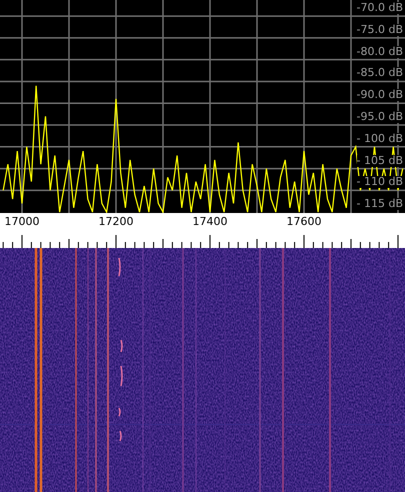  What do you see at coordinates (379, 204) in the screenshot?
I see `db-label: - 115 dB` at bounding box center [379, 204].